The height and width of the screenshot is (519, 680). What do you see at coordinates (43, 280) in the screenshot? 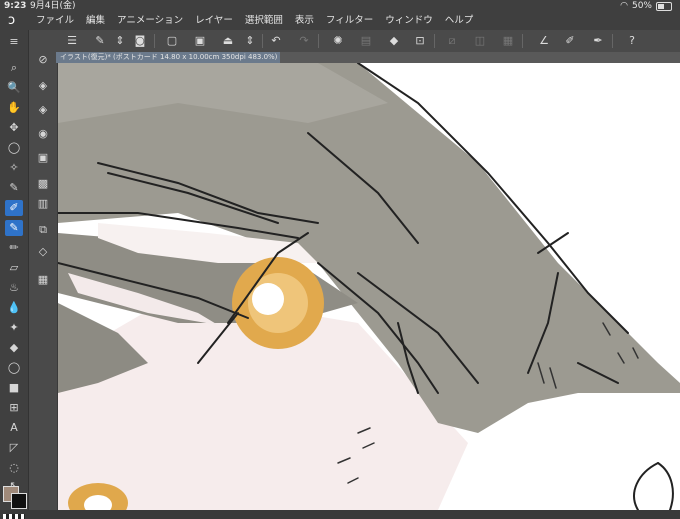
I see `calendar-icon: ▦` at bounding box center [43, 280].